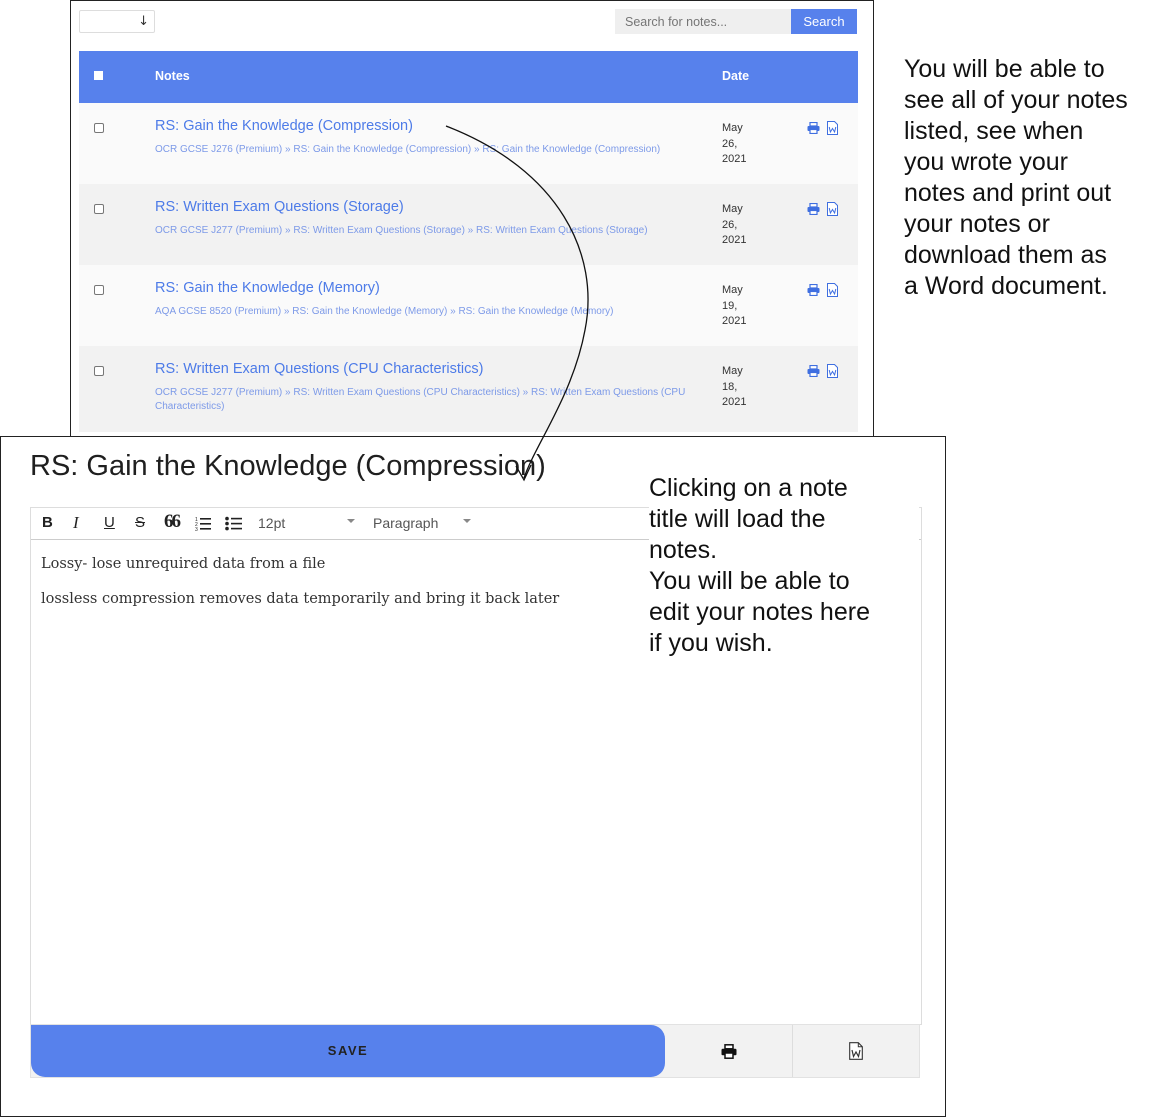 The width and height of the screenshot is (1174, 1117). Describe the element at coordinates (730, 386) in the screenshot. I see `date-day: 18,` at that location.